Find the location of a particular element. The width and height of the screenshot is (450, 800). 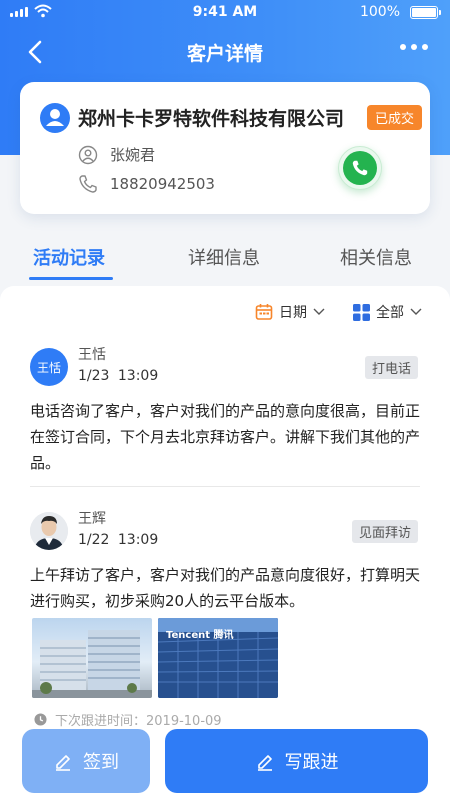

next-follow-row: 下次跟进时间：2019-10-09 is located at coordinates (128, 719).